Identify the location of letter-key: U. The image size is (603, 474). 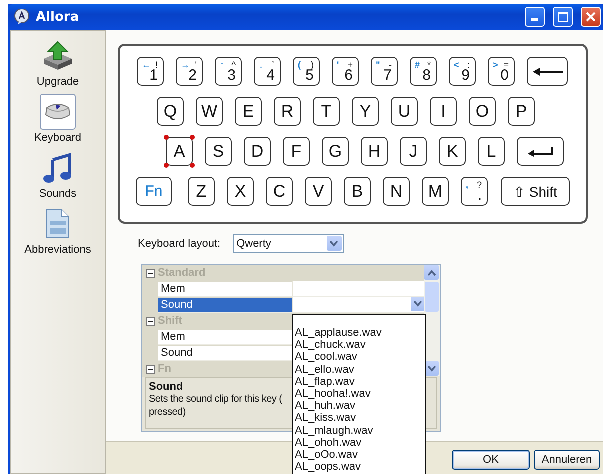
(404, 111).